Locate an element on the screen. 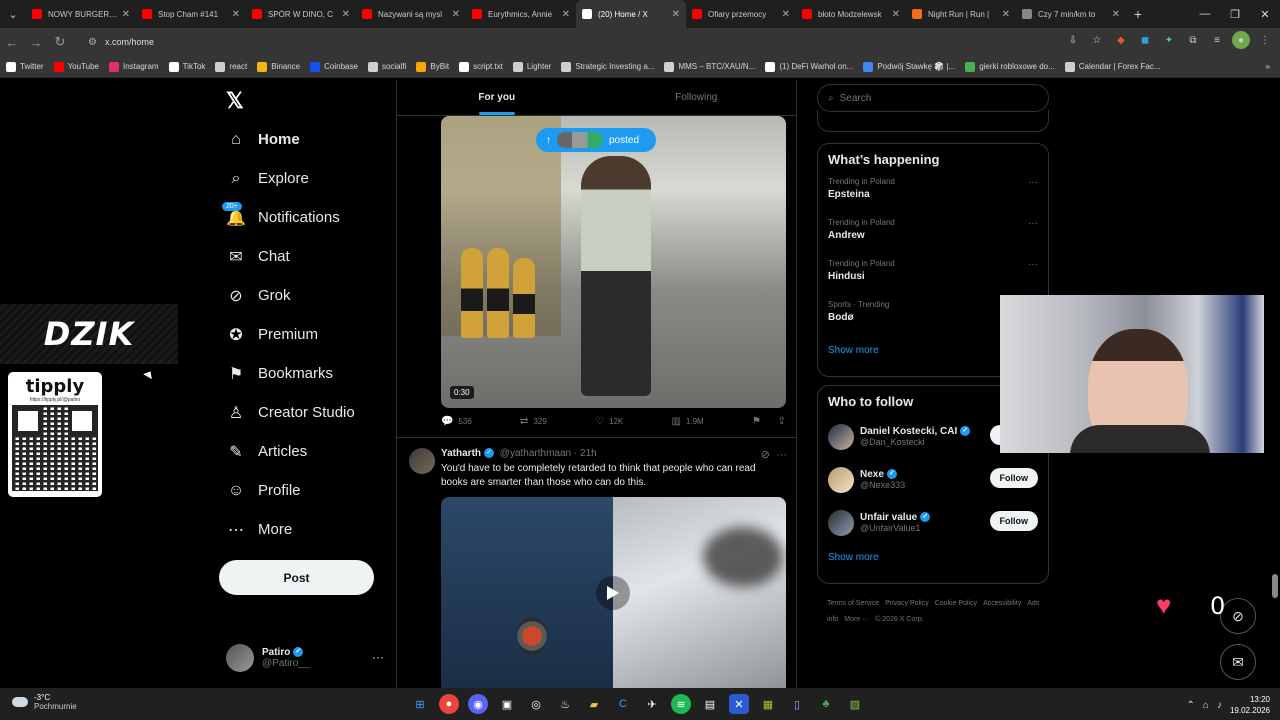 The image size is (1280, 720). nav-item-grok: ⊘ Grok is located at coordinates (303, 295).